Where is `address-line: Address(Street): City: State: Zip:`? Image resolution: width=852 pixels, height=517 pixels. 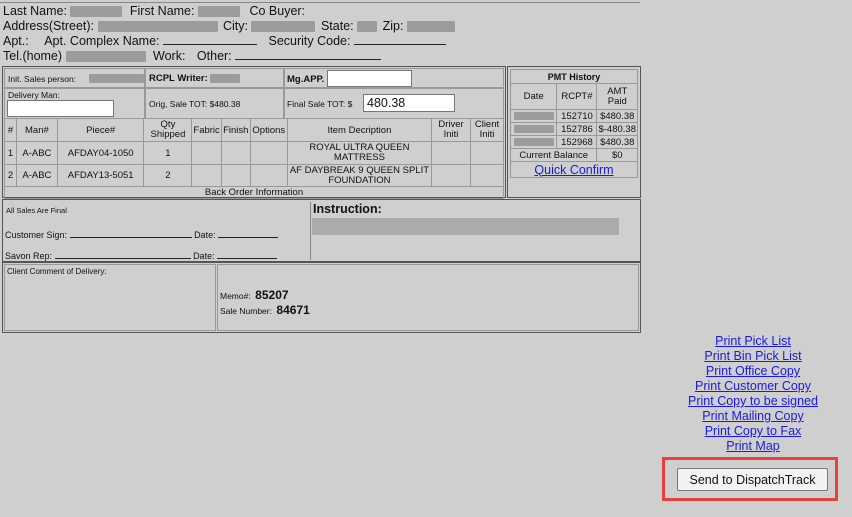 address-line: Address(Street): City: State: Zip: is located at coordinates (229, 26).